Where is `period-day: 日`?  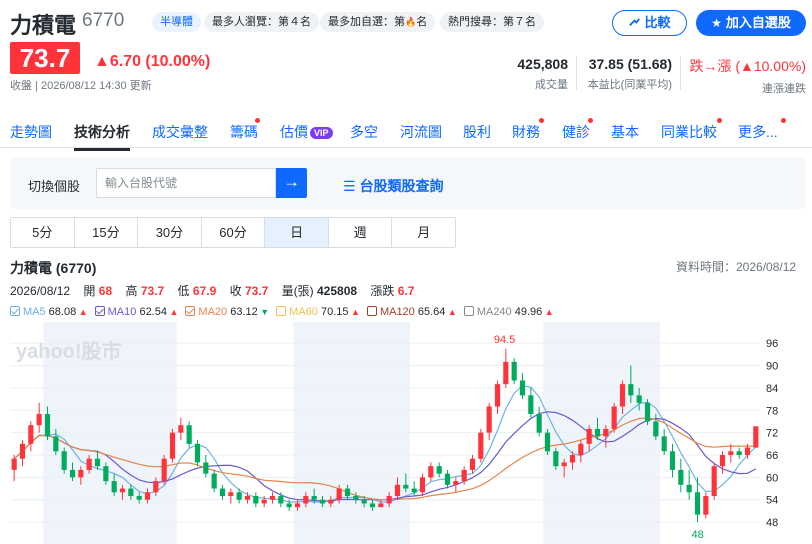 period-day: 日 is located at coordinates (297, 232).